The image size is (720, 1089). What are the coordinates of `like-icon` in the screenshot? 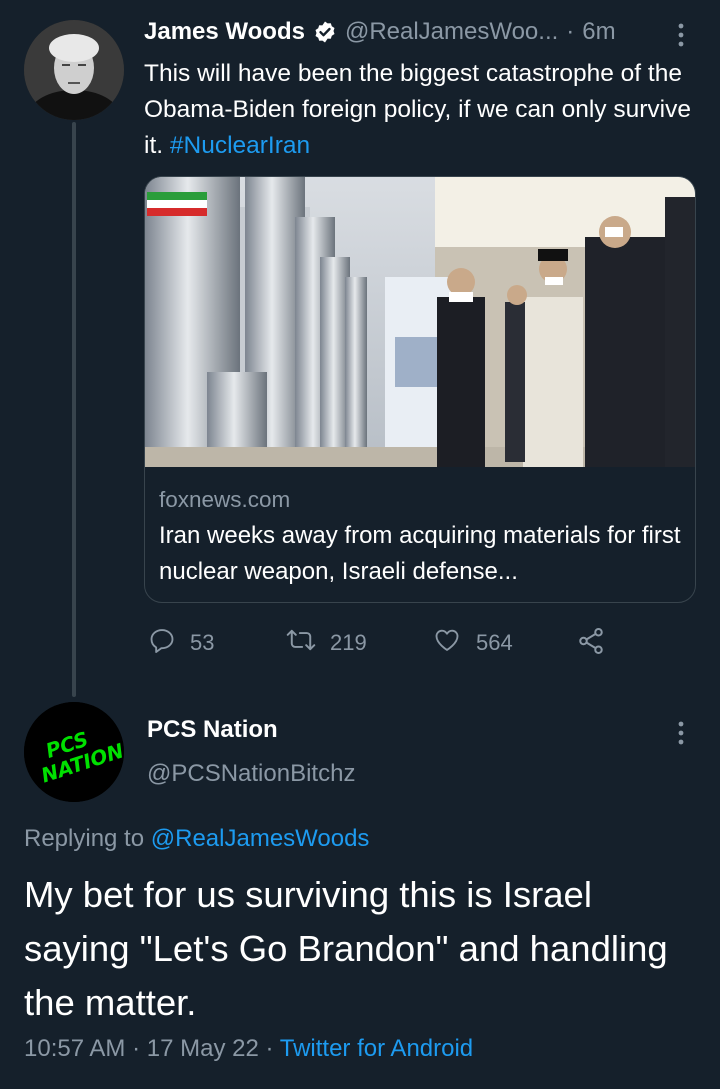 It's located at (447, 643).